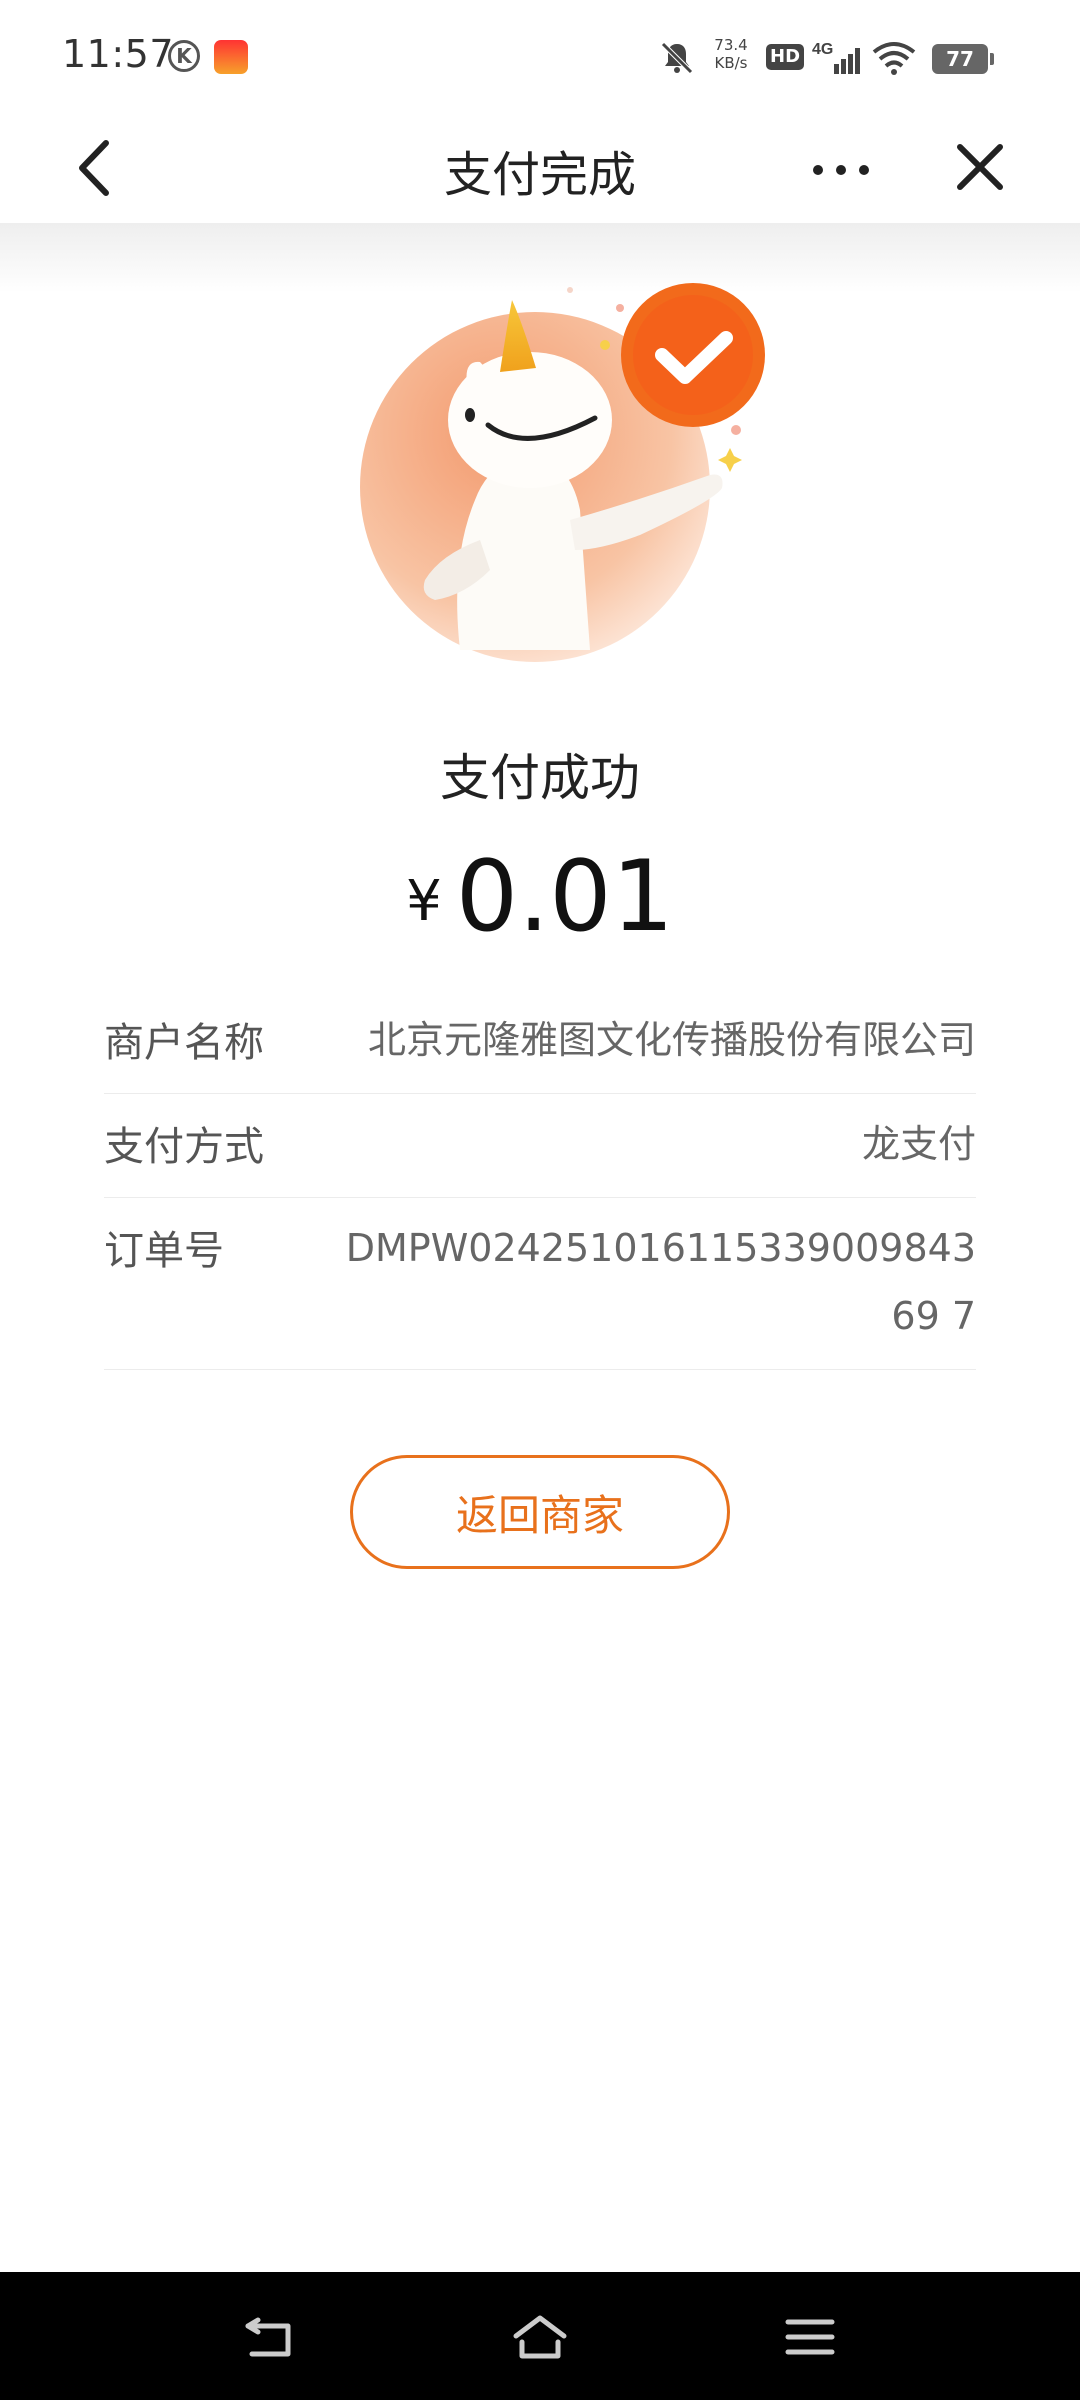  I want to click on k-app-icon: K, so click(184, 56).